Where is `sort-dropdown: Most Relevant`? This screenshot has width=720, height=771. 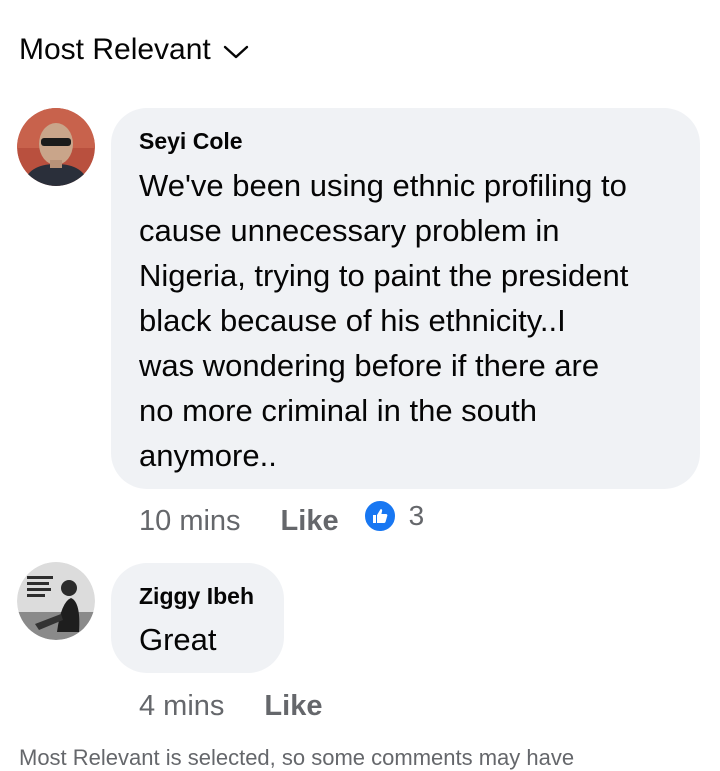 sort-dropdown: Most Relevant is located at coordinates (134, 50).